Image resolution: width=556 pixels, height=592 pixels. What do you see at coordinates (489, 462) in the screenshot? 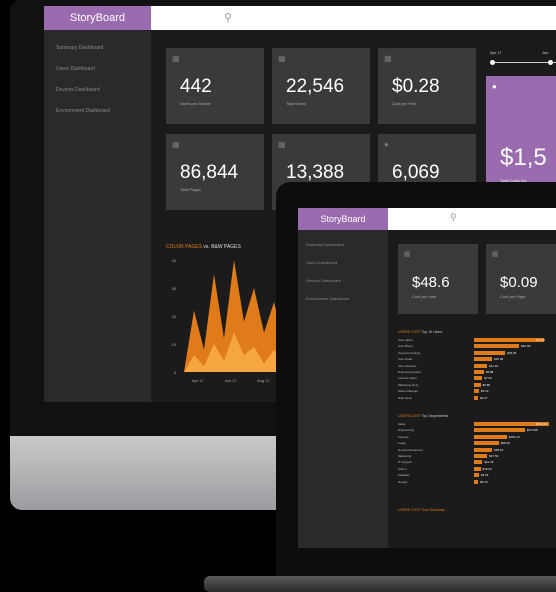
I see `bar-value-label: $21.36` at bounding box center [489, 462].